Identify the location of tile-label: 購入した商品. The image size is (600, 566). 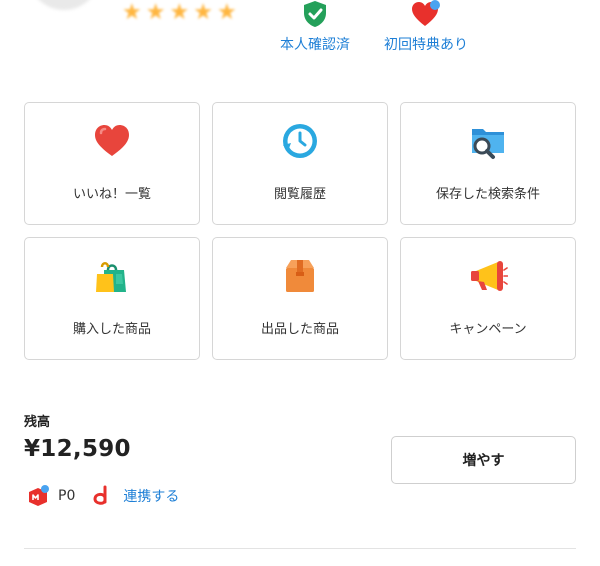
(111, 329).